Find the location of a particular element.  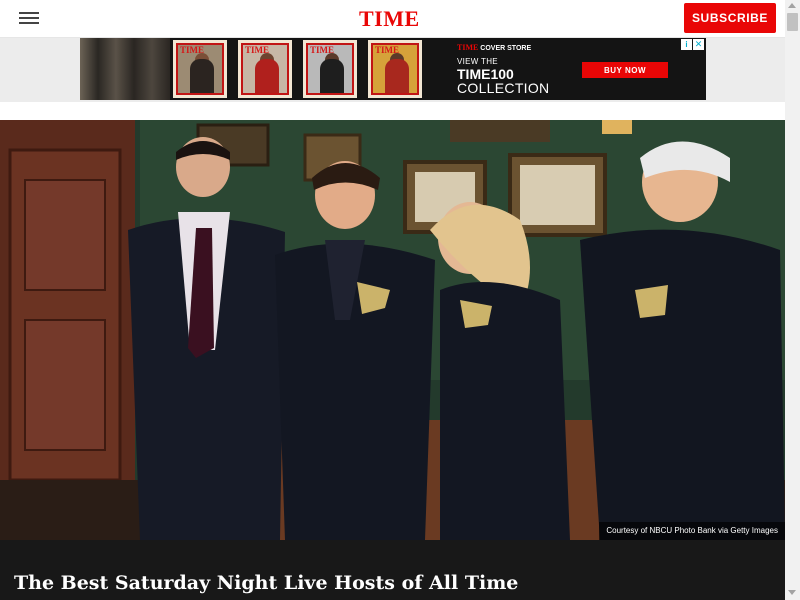

hamburger-menu-icon is located at coordinates (29, 19).